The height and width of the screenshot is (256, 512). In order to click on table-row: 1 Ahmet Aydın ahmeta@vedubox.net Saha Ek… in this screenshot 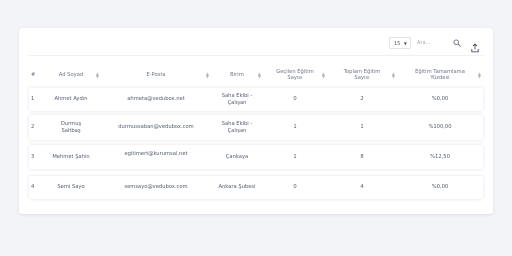, I will do `click(256, 99)`.